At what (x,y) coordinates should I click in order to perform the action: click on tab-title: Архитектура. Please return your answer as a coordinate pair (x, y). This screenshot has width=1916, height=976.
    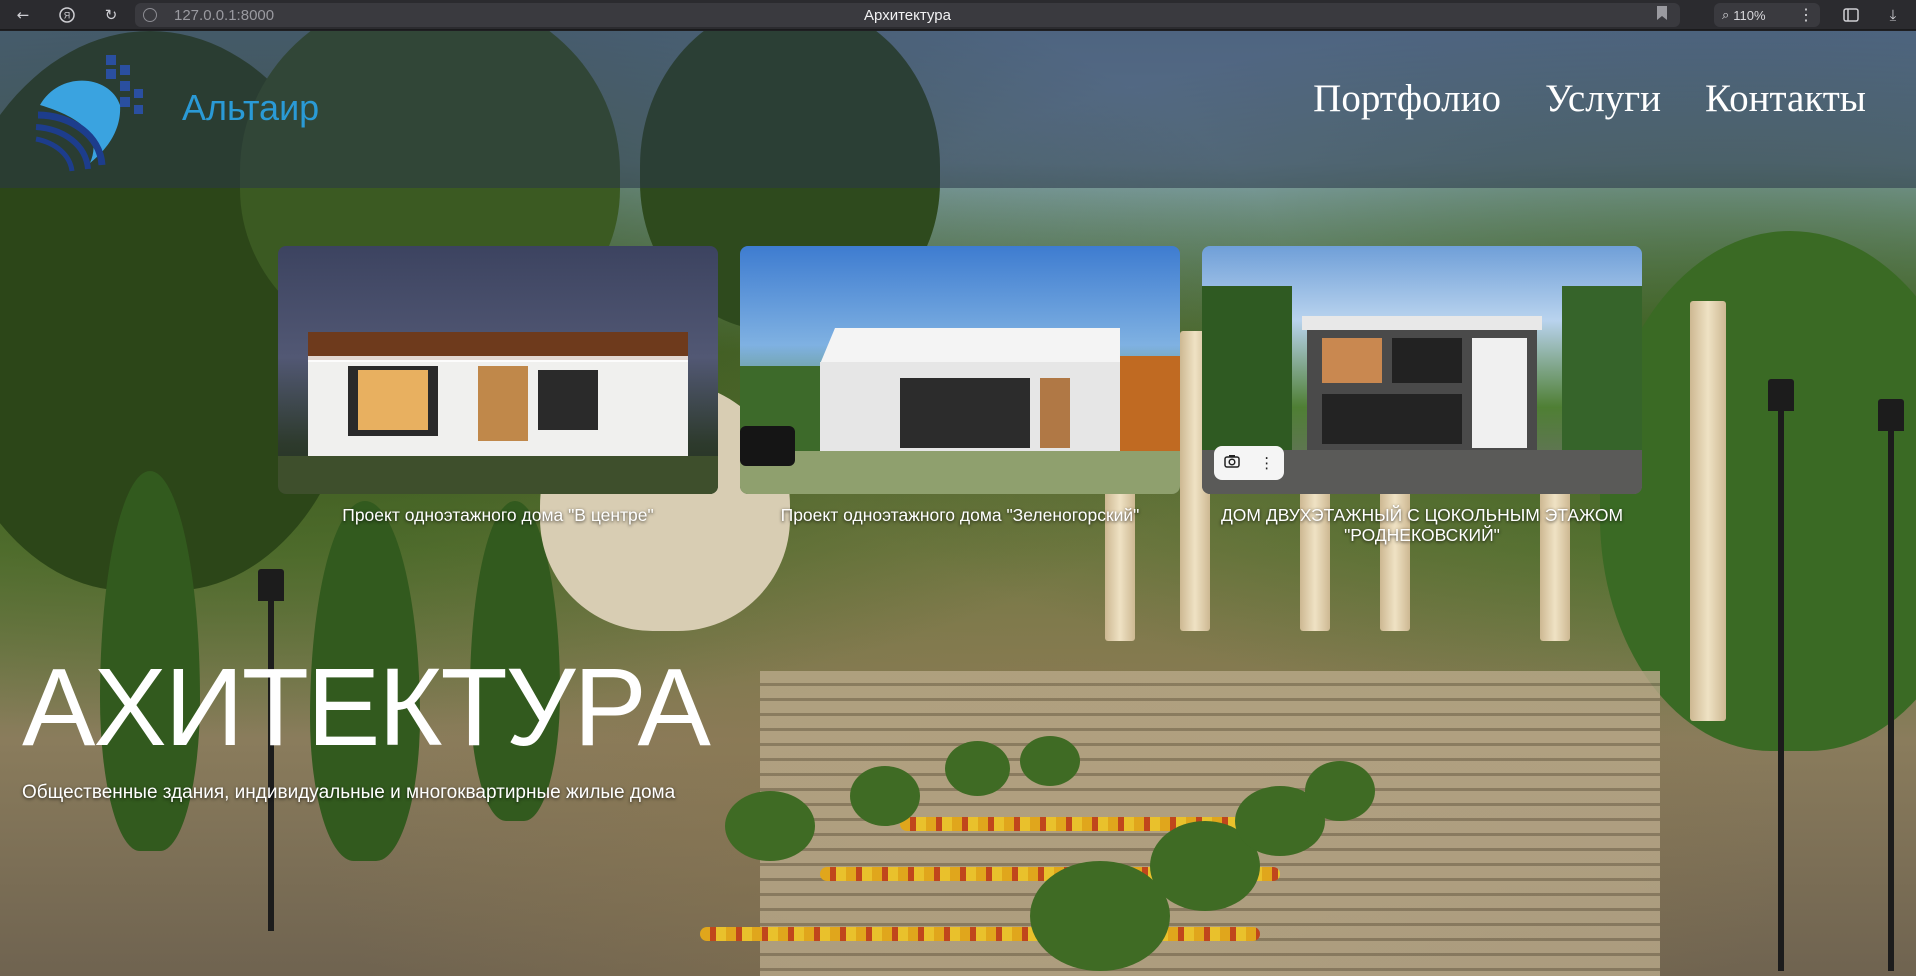
    Looking at the image, I should click on (907, 15).